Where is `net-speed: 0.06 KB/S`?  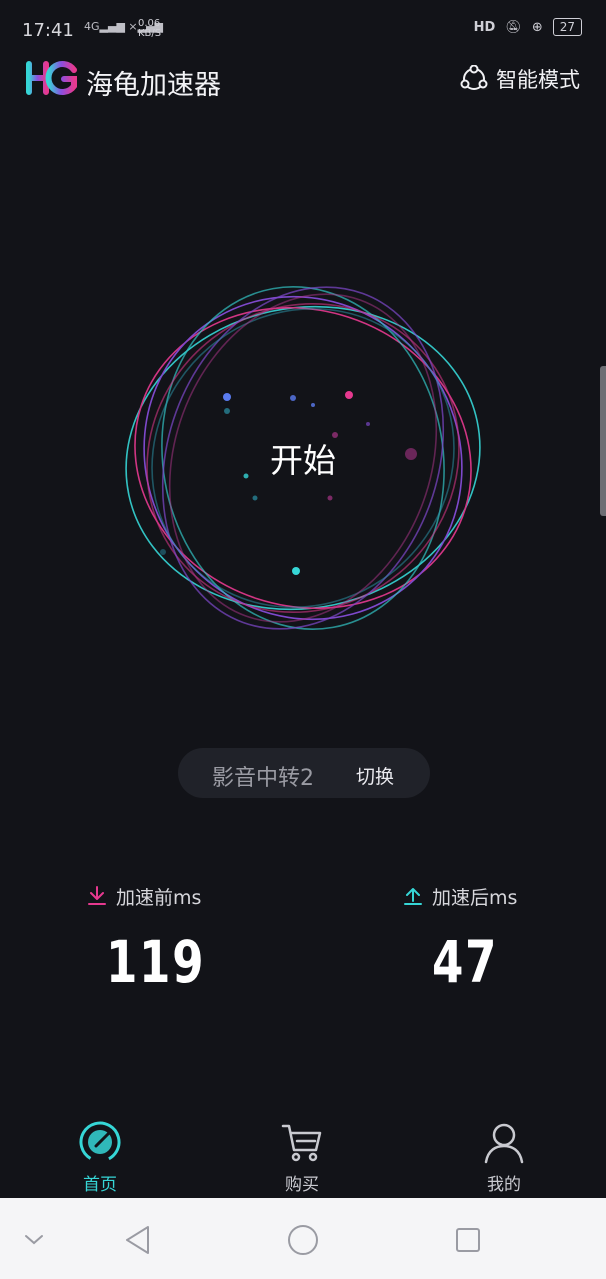 net-speed: 0.06 KB/S is located at coordinates (149, 29).